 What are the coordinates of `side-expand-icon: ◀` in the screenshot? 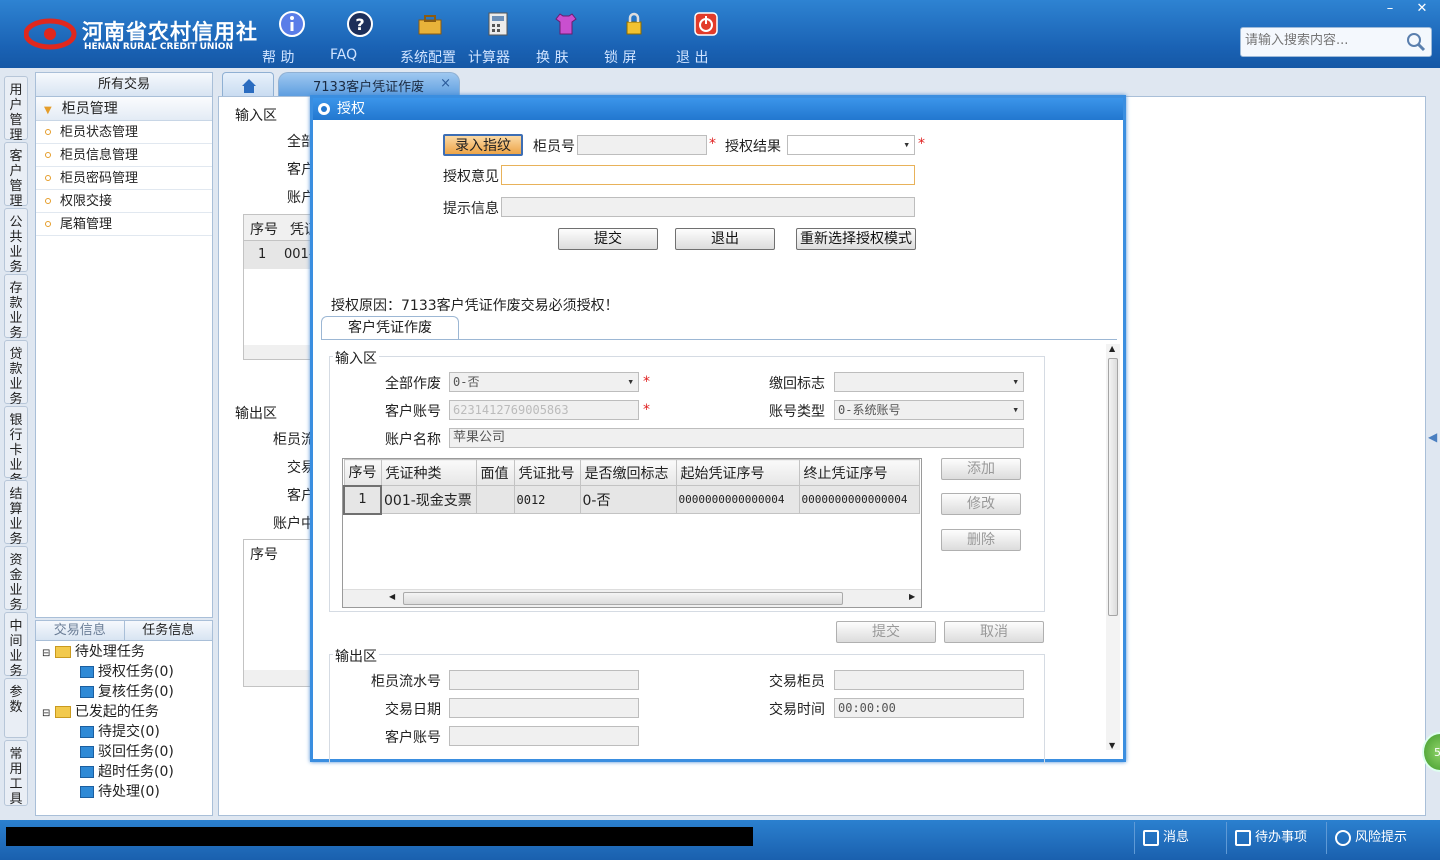 It's located at (1434, 444).